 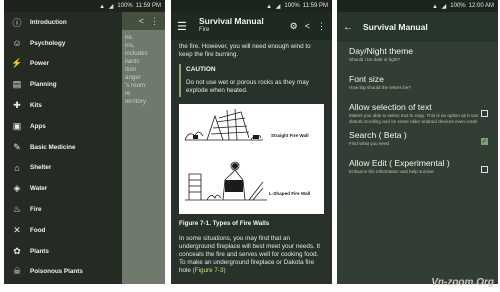 I want to click on power-icon: ⚡, so click(x=17, y=63).